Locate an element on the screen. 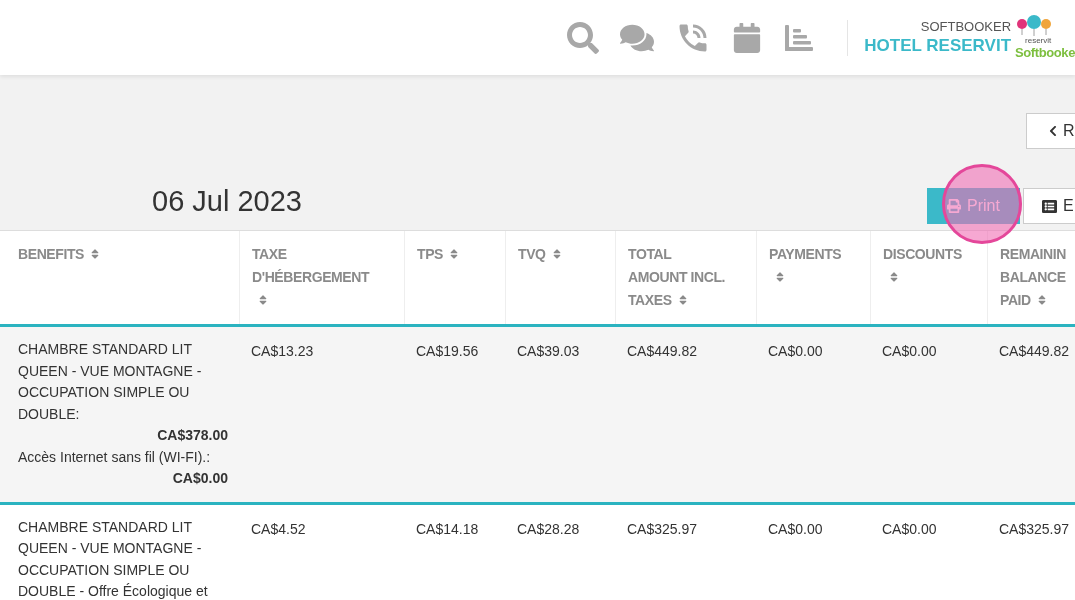 The image size is (1075, 600). benefit-label: CHAMBRE STANDARD LIT QUEEN - VUE MONTAGNE - OCCUPATION SIMPLE OU DOUBLE - Offre Écologique et is located at coordinates (113, 558).